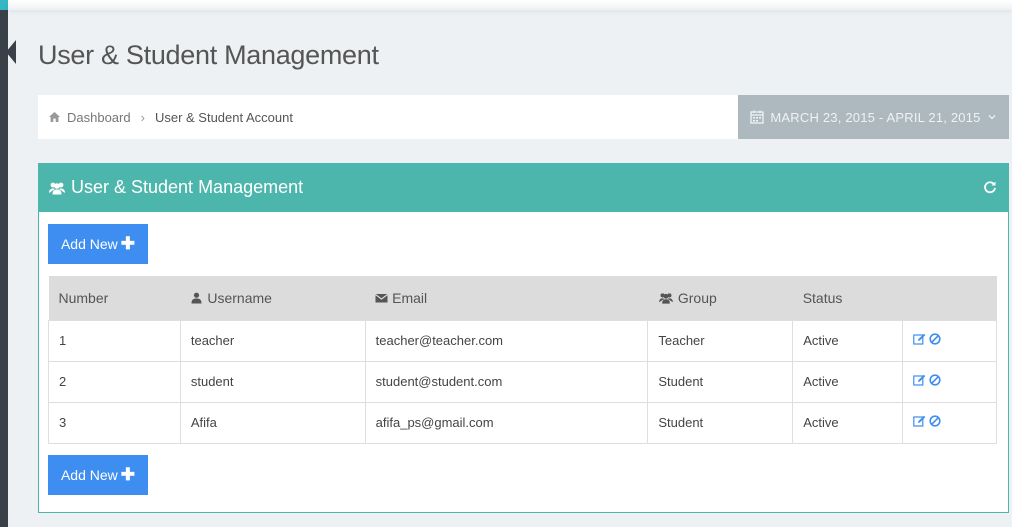 Image resolution: width=1012 pixels, height=527 pixels. I want to click on top-header-bar, so click(510, 5).